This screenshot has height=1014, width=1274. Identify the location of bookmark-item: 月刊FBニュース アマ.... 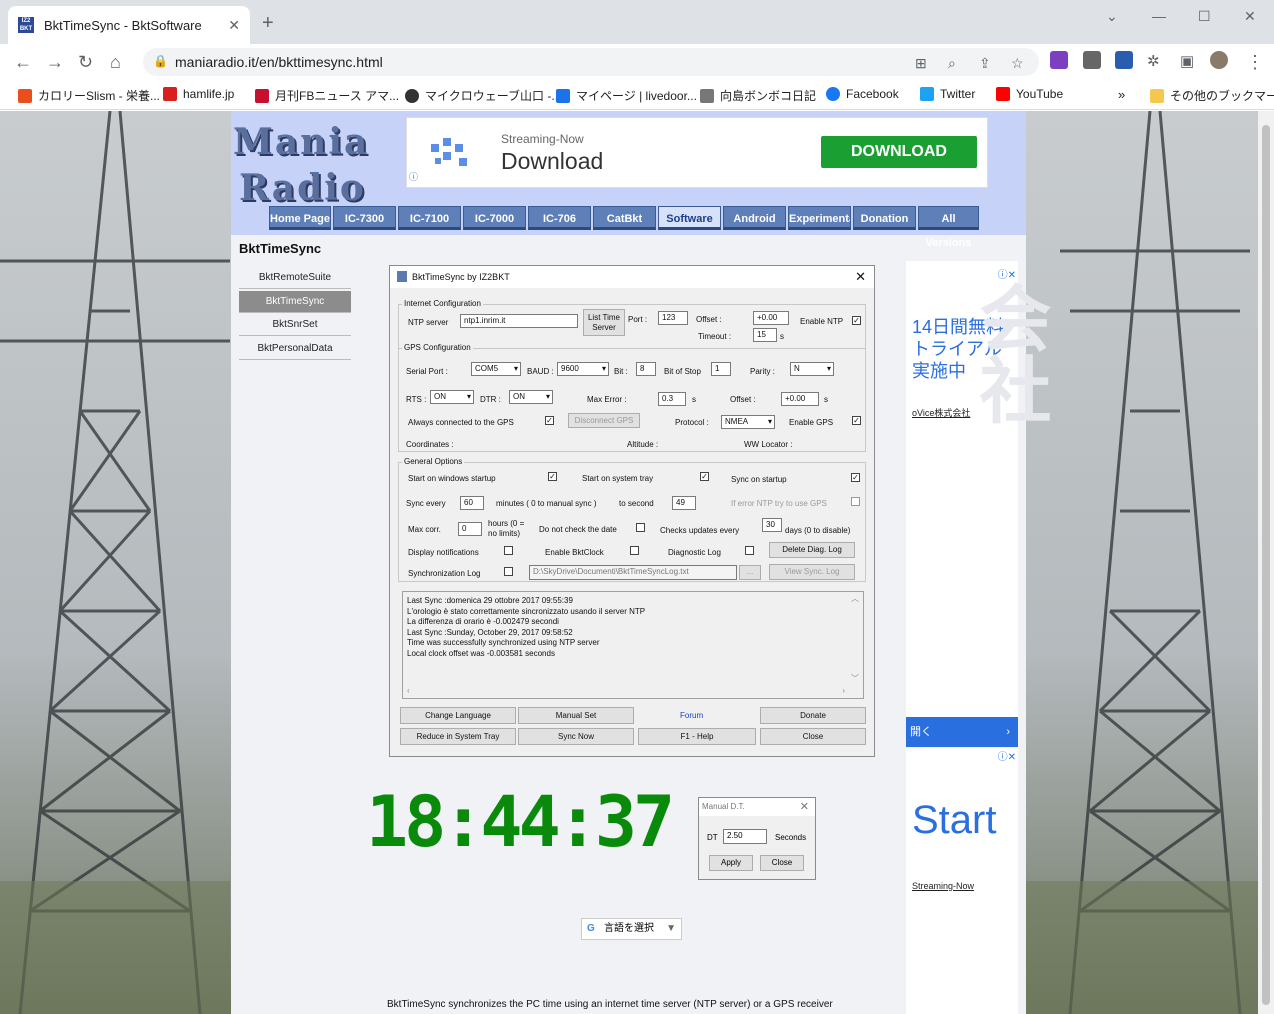
(327, 95).